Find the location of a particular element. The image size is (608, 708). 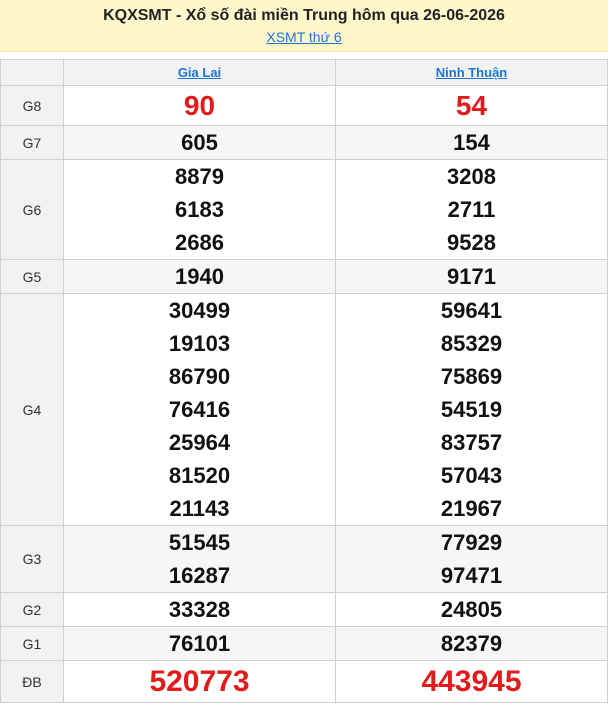

prize-value: 9171 is located at coordinates (471, 276).